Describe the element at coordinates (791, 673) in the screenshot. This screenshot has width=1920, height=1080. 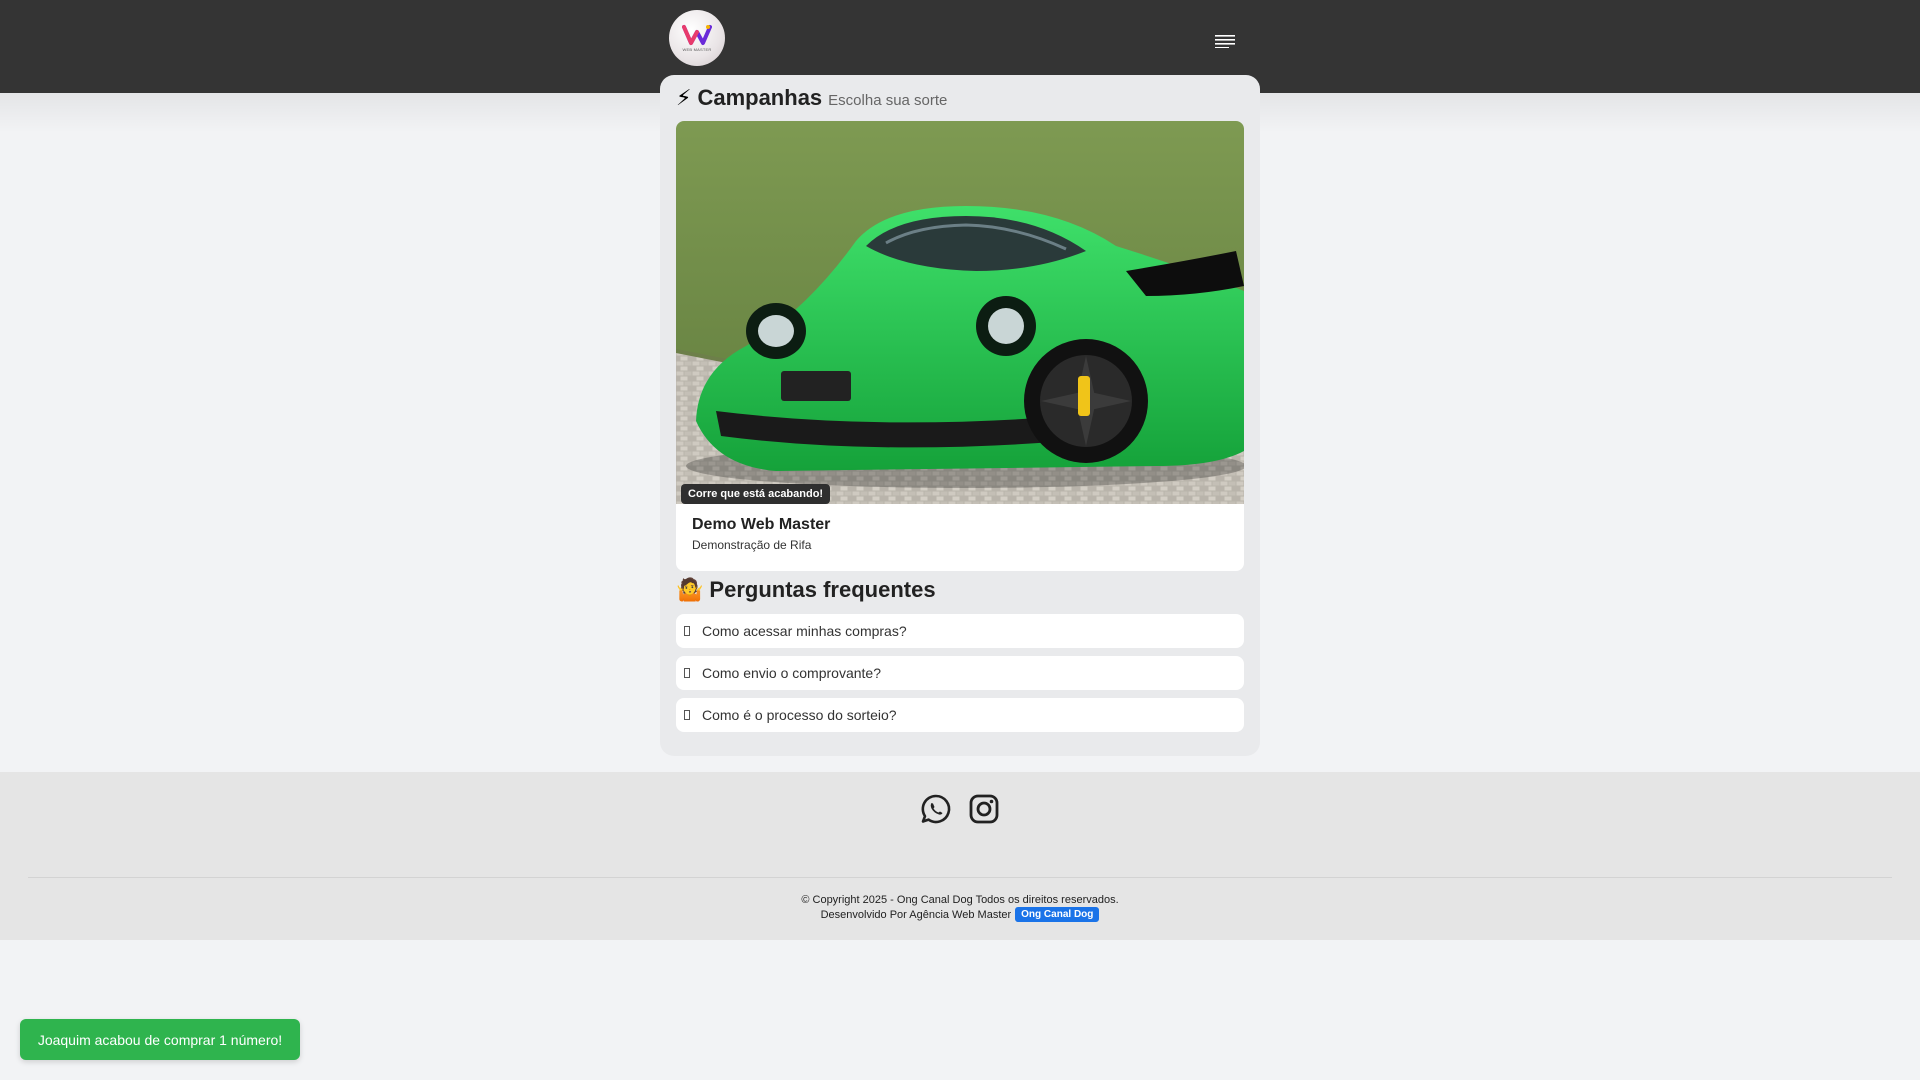
I see `faq-question: Como envio o comprovante?` at that location.